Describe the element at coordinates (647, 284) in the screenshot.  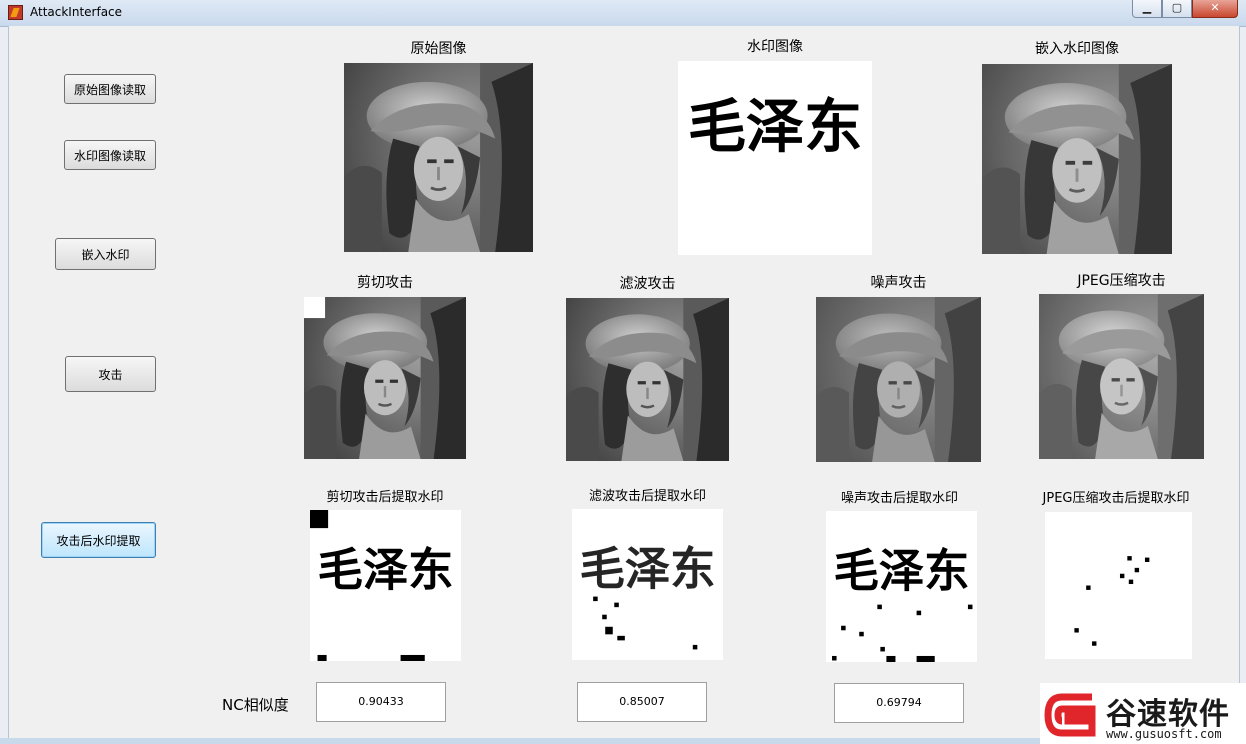
I see `filter-attack-caption: 滤波攻击` at that location.